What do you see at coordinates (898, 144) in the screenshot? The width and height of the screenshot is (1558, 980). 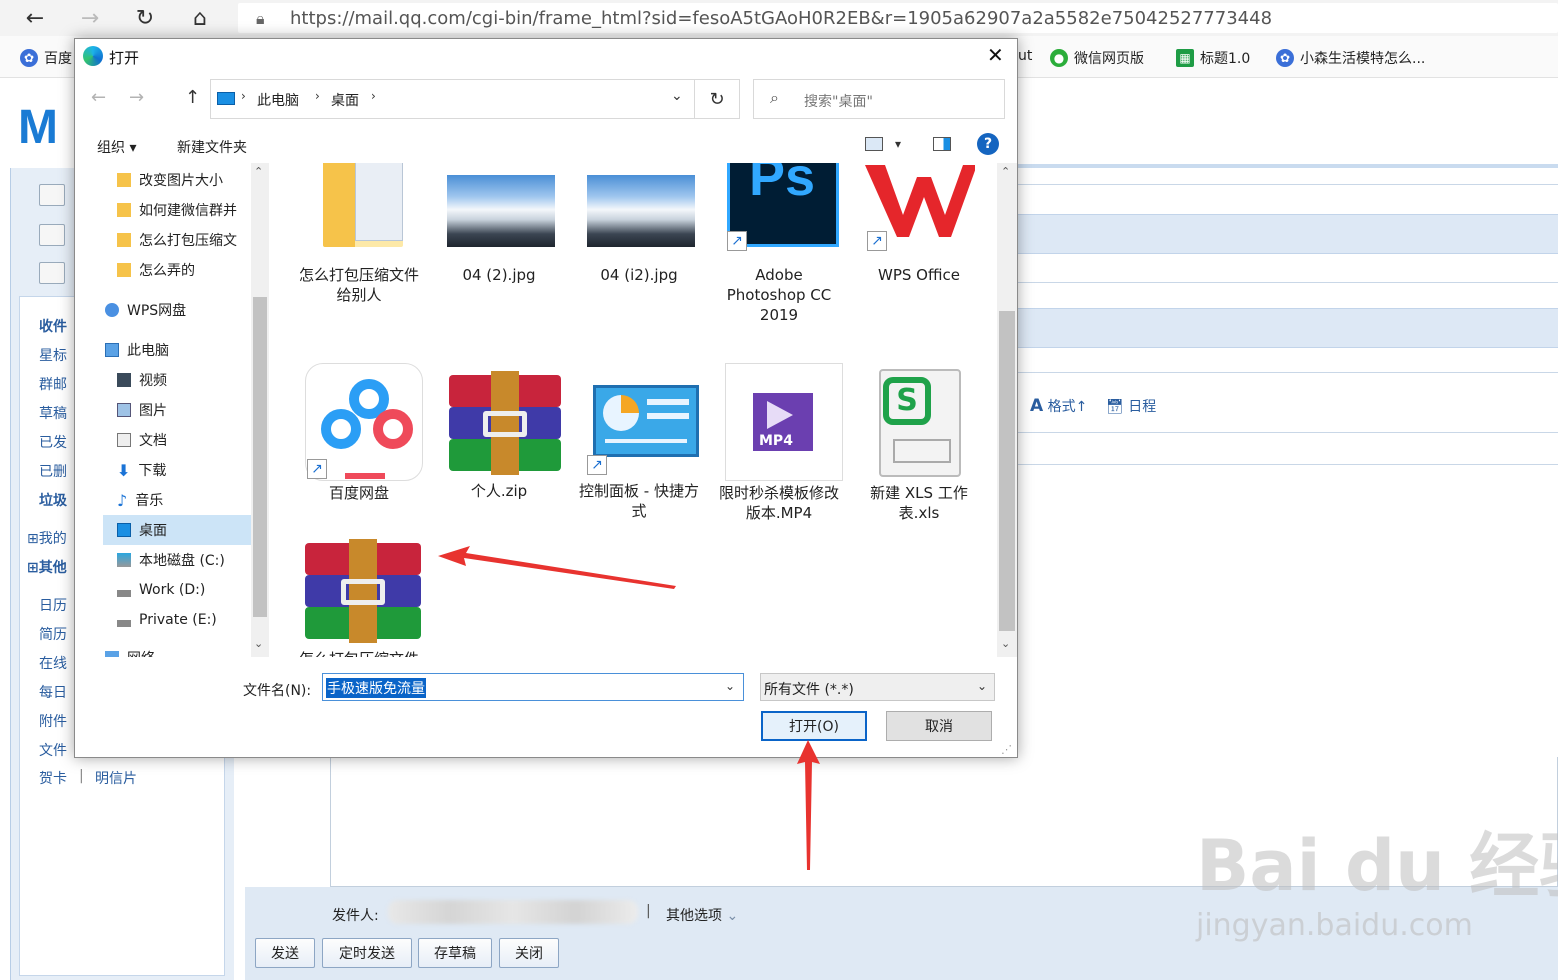 I see `chevron-down-icon: ▾` at bounding box center [898, 144].